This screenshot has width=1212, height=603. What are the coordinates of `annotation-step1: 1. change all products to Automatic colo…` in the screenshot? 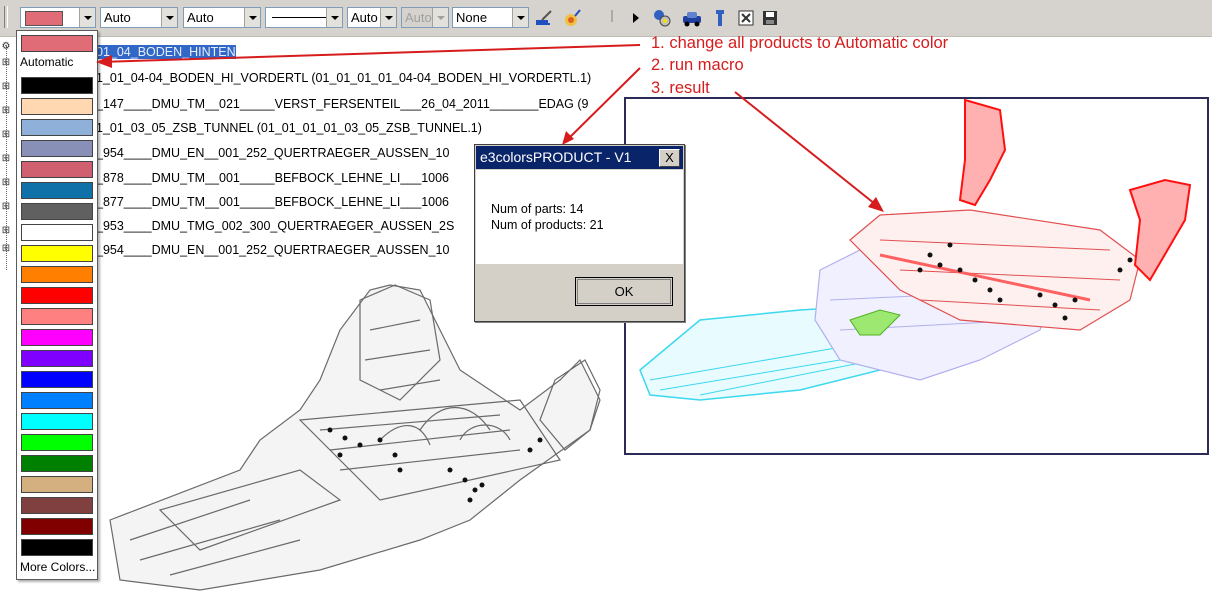 It's located at (800, 43).